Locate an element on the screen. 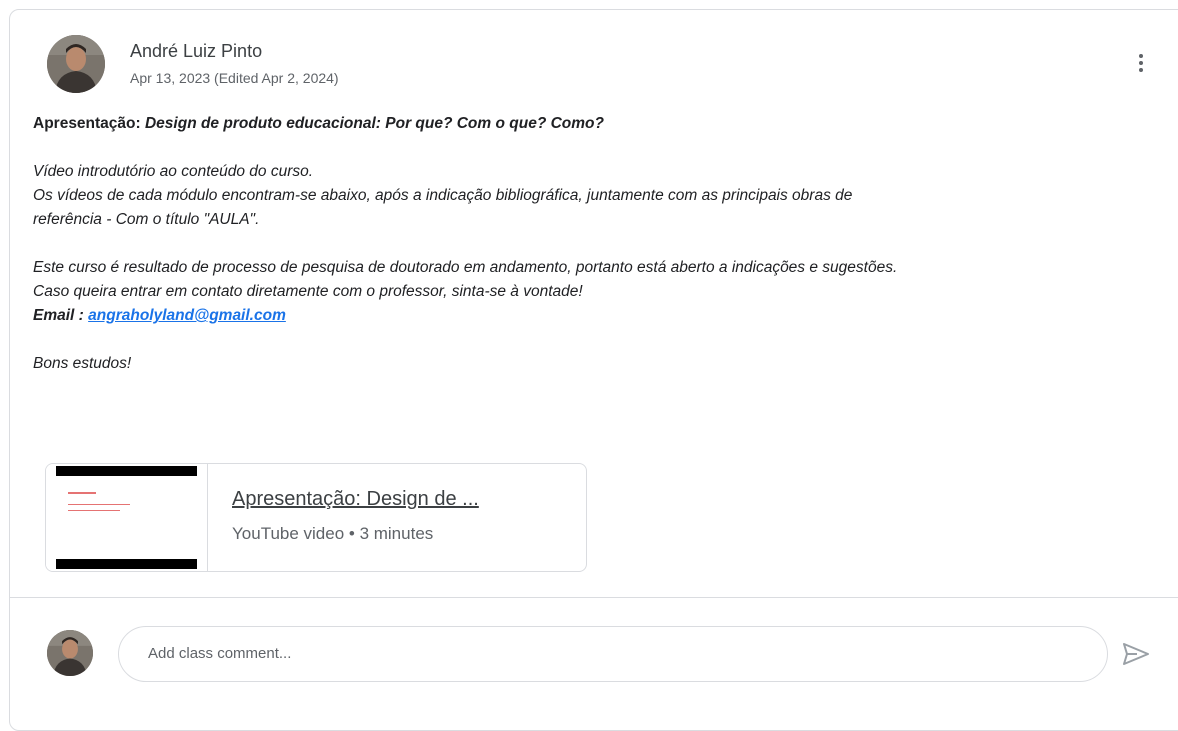 The width and height of the screenshot is (1178, 731). email-label: Email : is located at coordinates (61, 315).